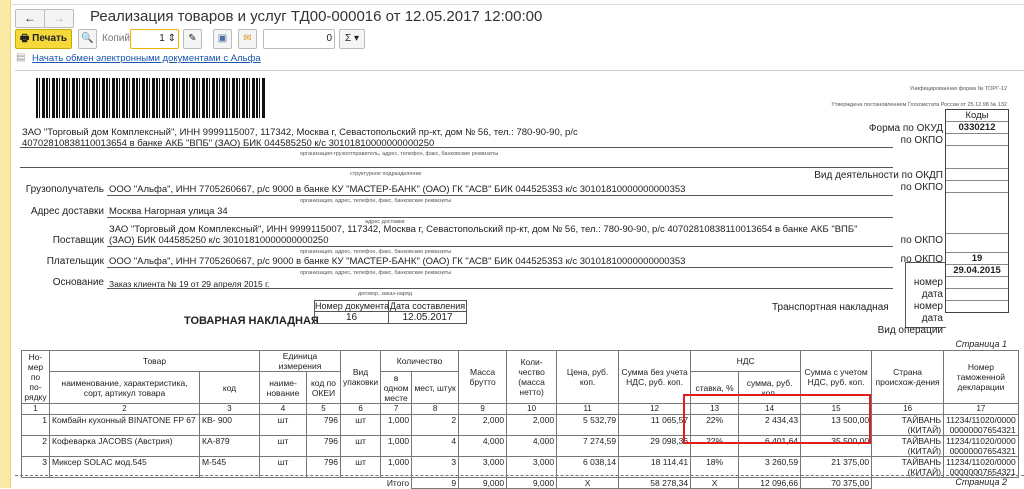 This screenshot has height=489, width=1024. Describe the element at coordinates (352, 39) in the screenshot. I see `sum-button: Σ ▾` at that location.